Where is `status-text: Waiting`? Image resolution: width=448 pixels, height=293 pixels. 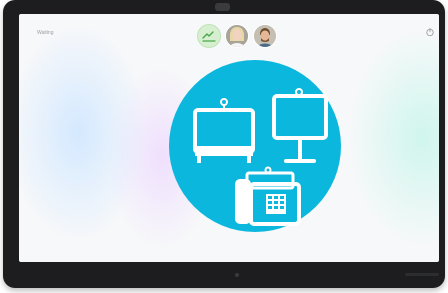
status-text: Waiting is located at coordinates (45, 33).